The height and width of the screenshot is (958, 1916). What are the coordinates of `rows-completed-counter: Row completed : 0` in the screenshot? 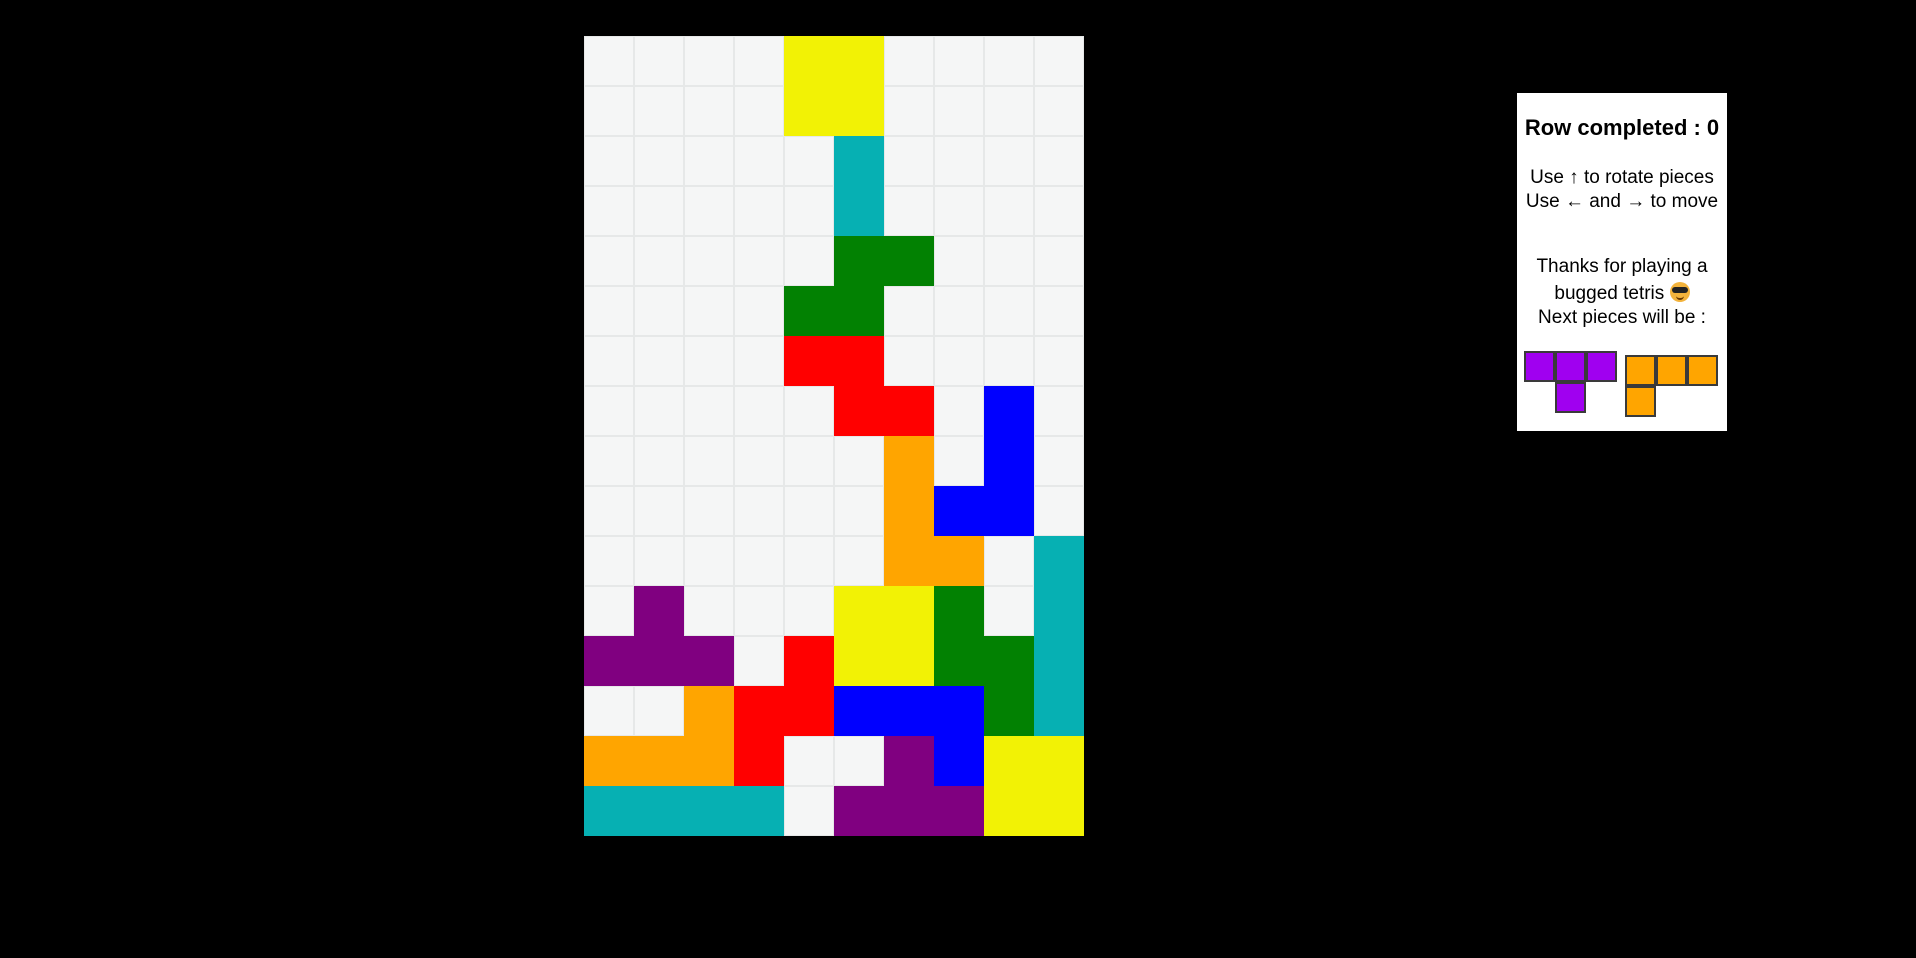 It's located at (1622, 127).